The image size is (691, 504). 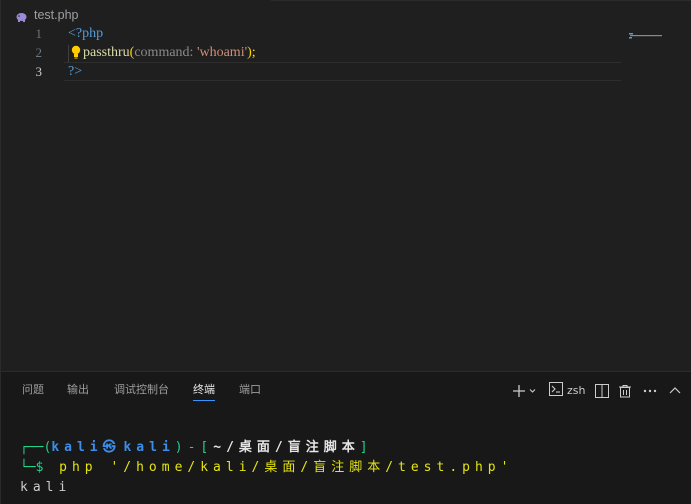 I want to click on tab-ports: 端口, so click(x=250, y=391).